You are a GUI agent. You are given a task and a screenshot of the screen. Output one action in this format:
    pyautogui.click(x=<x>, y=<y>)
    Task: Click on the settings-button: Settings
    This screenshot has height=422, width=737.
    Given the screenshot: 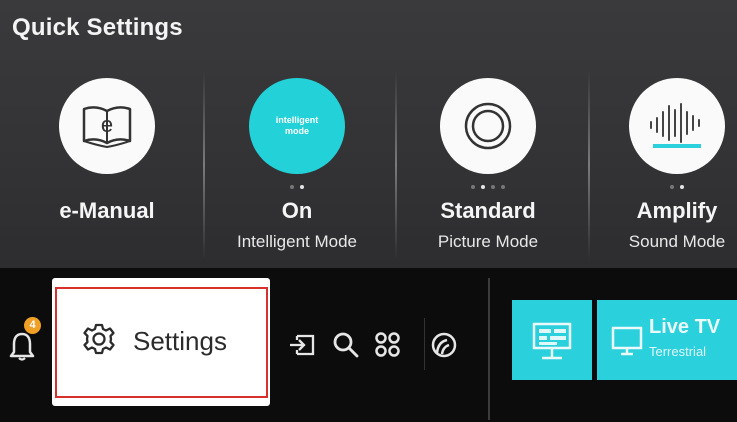 What is the action you would take?
    pyautogui.click(x=161, y=342)
    